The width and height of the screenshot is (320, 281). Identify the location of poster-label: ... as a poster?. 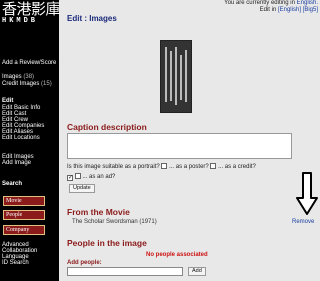
(189, 167).